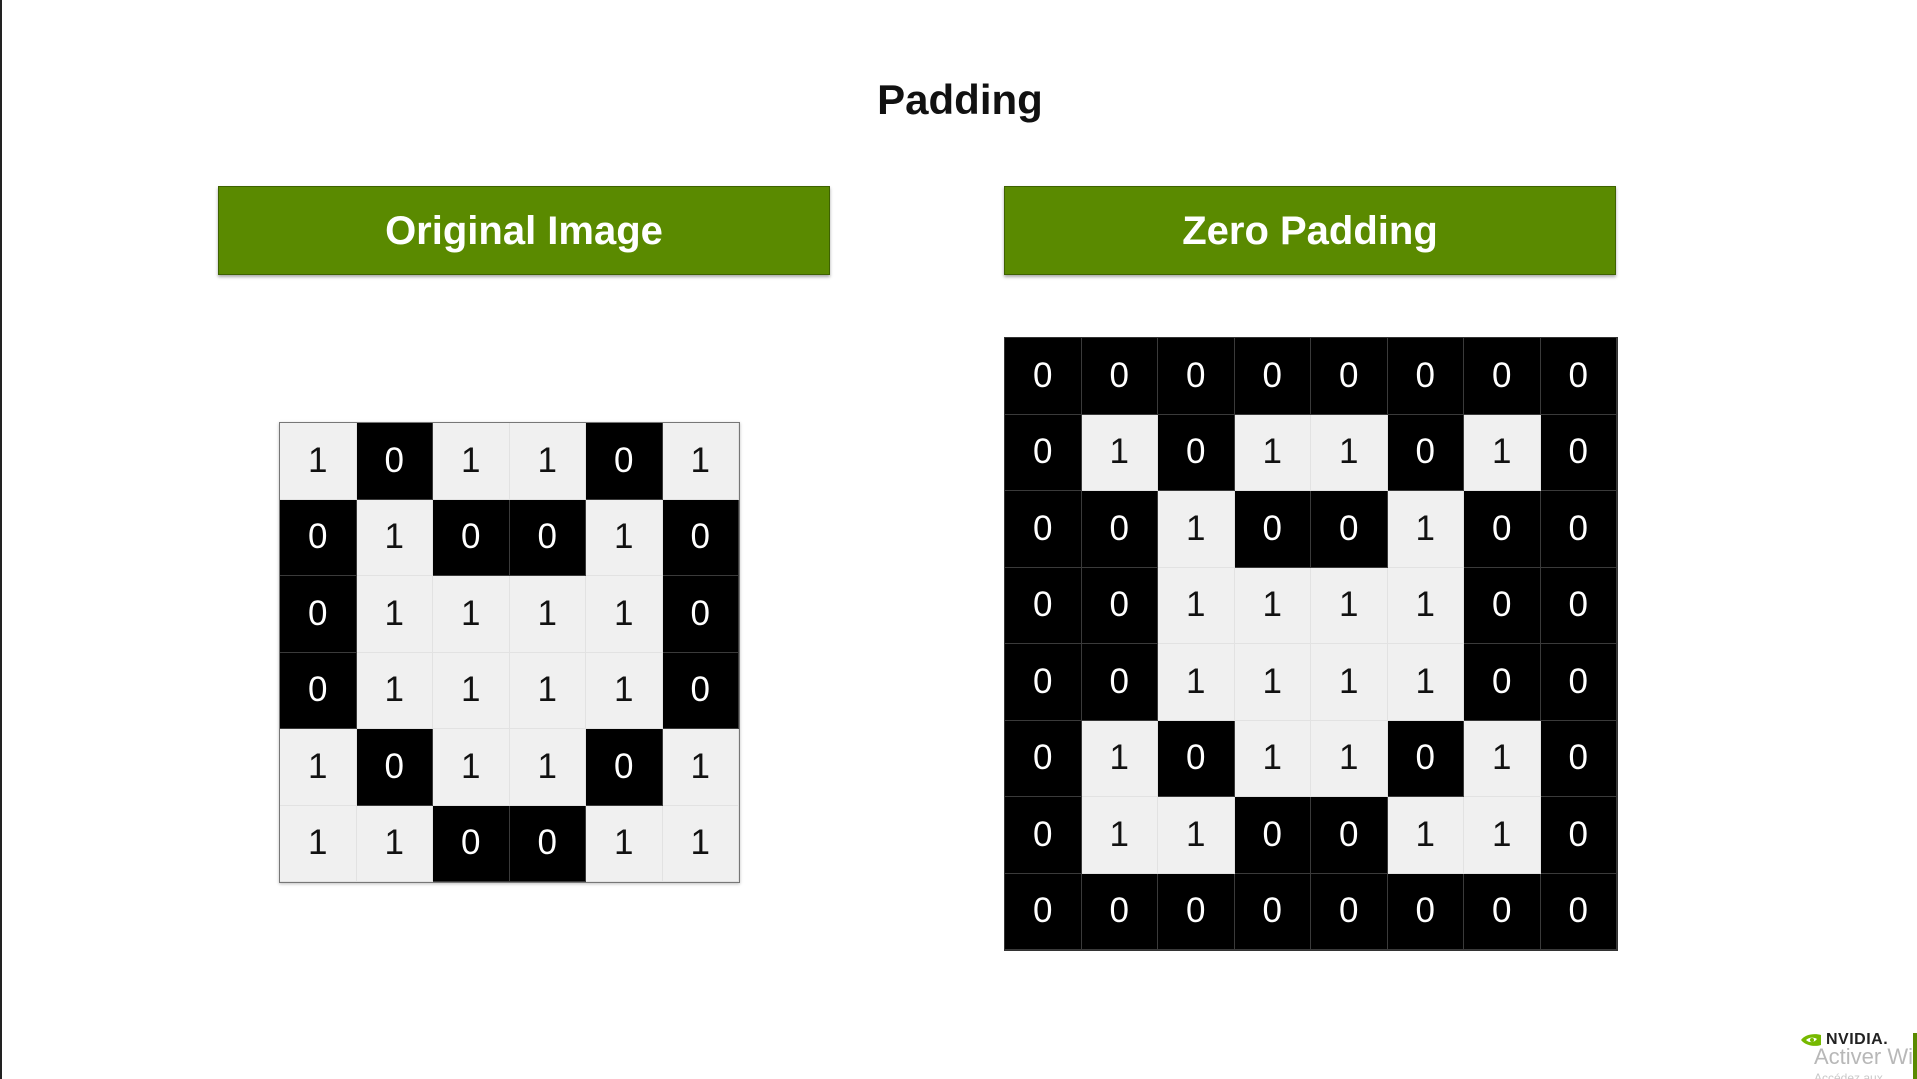  I want to click on right-edge-accent, so click(1915, 1056).